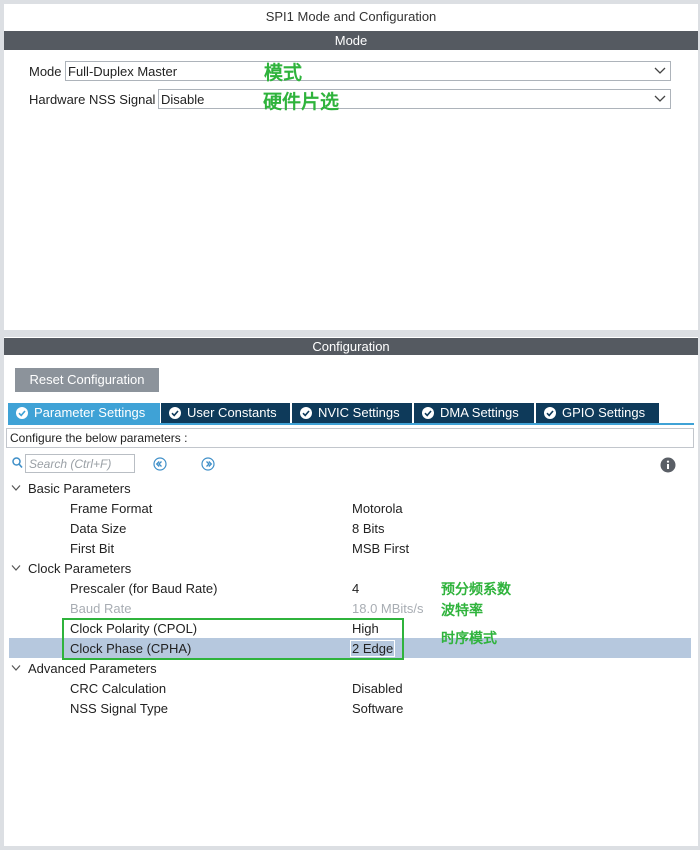  I want to click on tab-label: User Constants, so click(232, 412).